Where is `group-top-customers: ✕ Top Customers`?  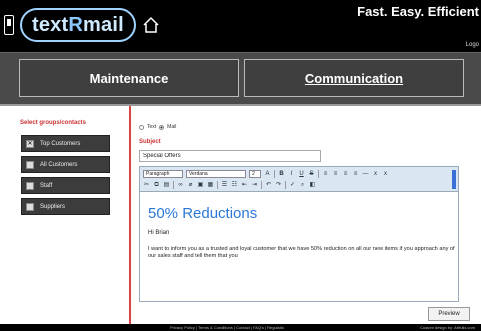 group-top-customers: ✕ Top Customers is located at coordinates (65, 143).